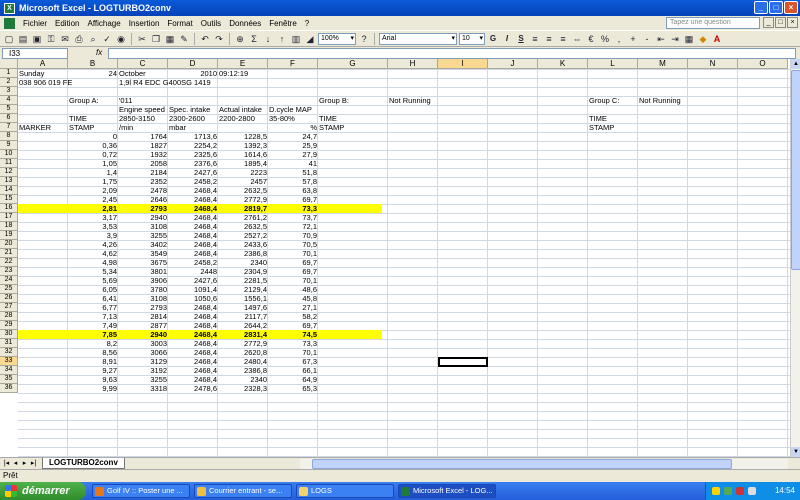 This screenshot has width=800, height=500. What do you see at coordinates (143, 199) in the screenshot?
I see `cell-c15: 2646` at bounding box center [143, 199].